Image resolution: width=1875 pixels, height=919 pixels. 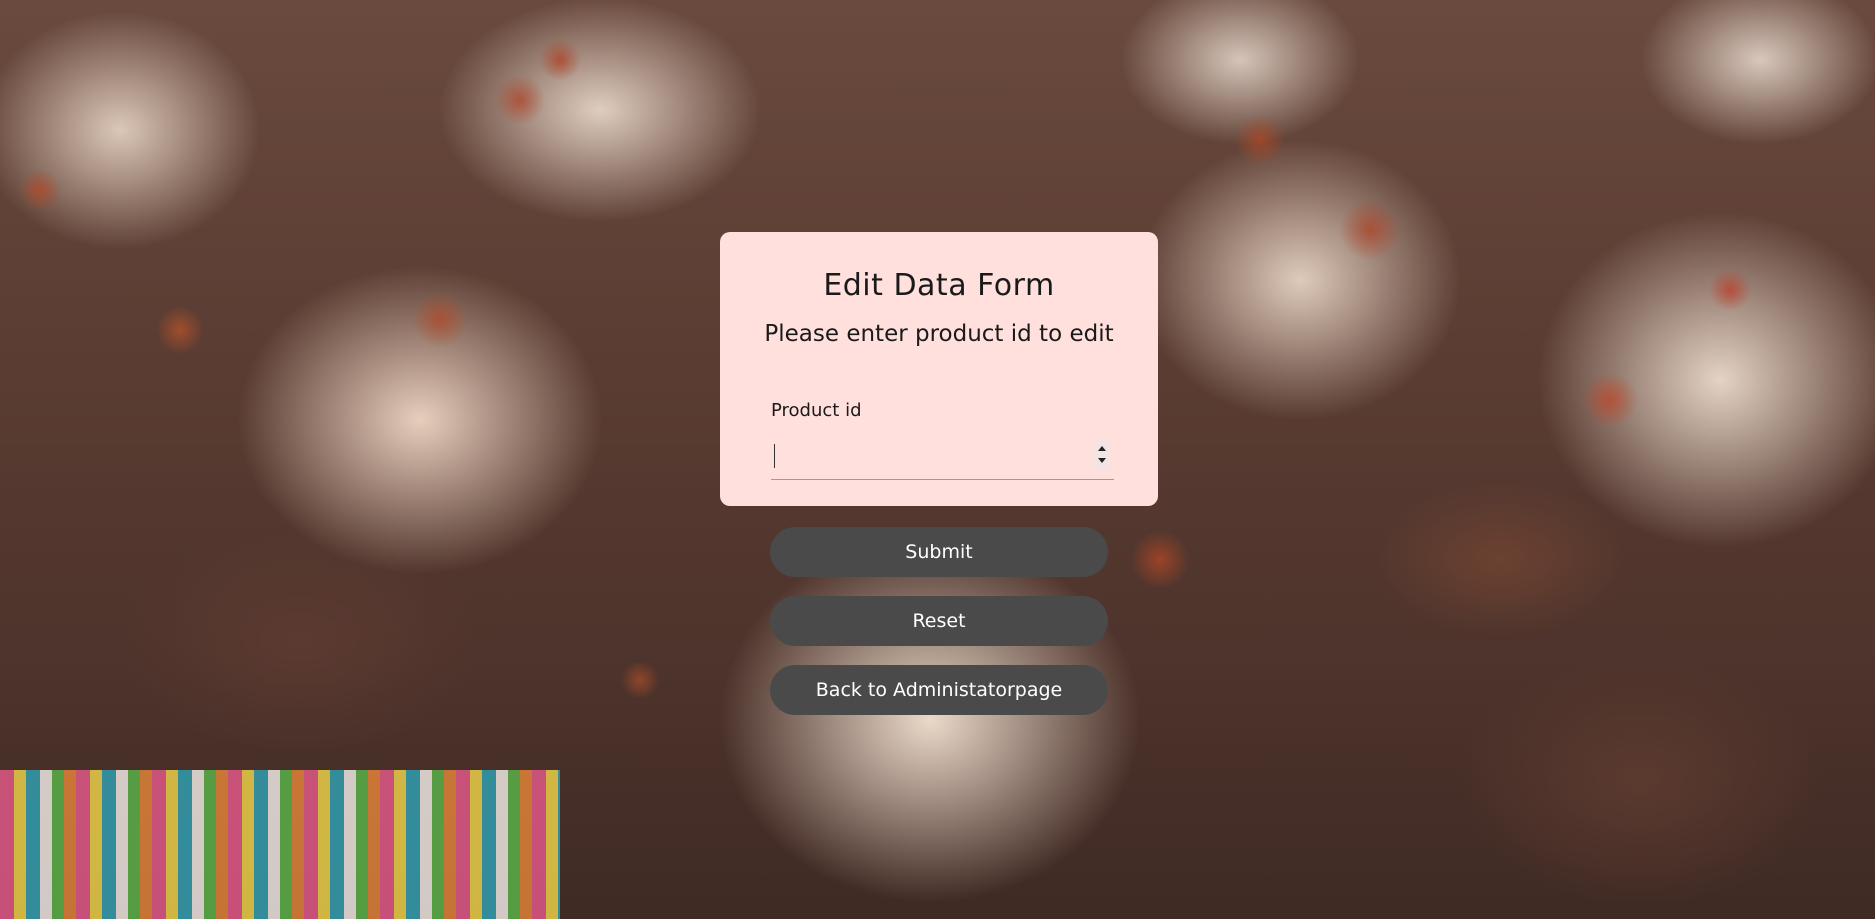 I want to click on spin-down-icon, so click(x=1102, y=460).